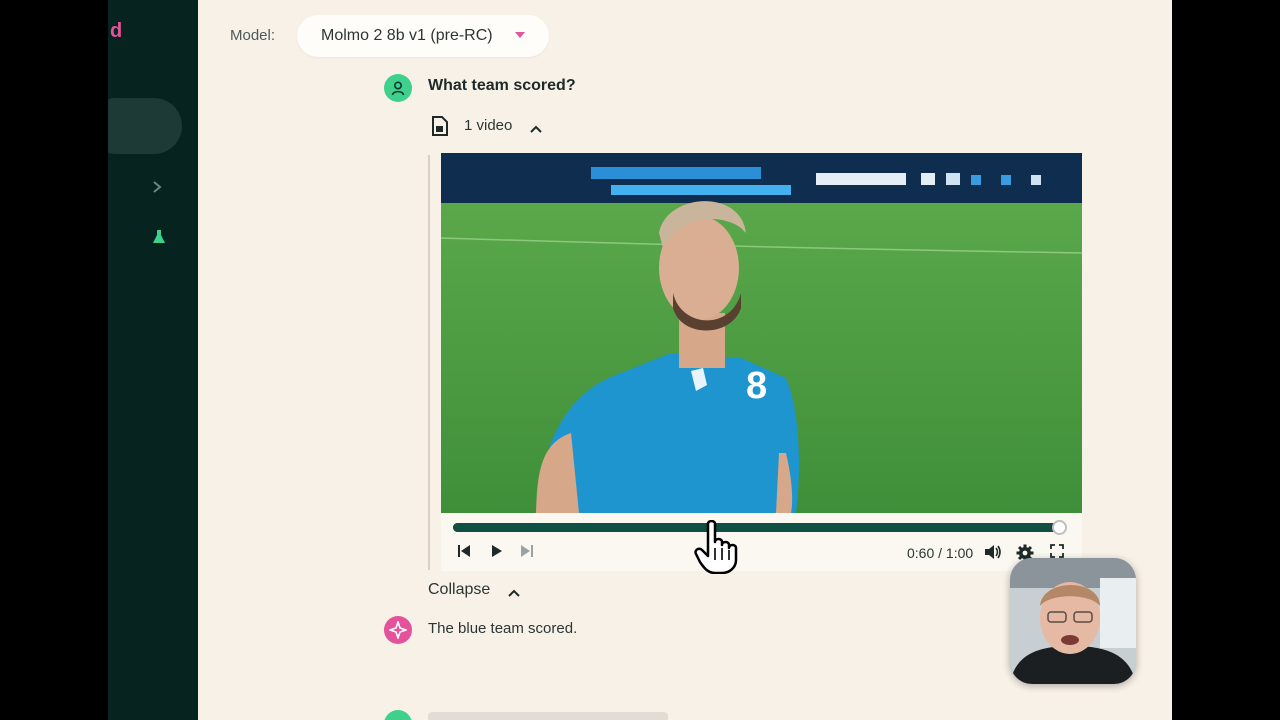 This screenshot has width=1280, height=720. Describe the element at coordinates (116, 31) in the screenshot. I see `app-logo: d` at that location.